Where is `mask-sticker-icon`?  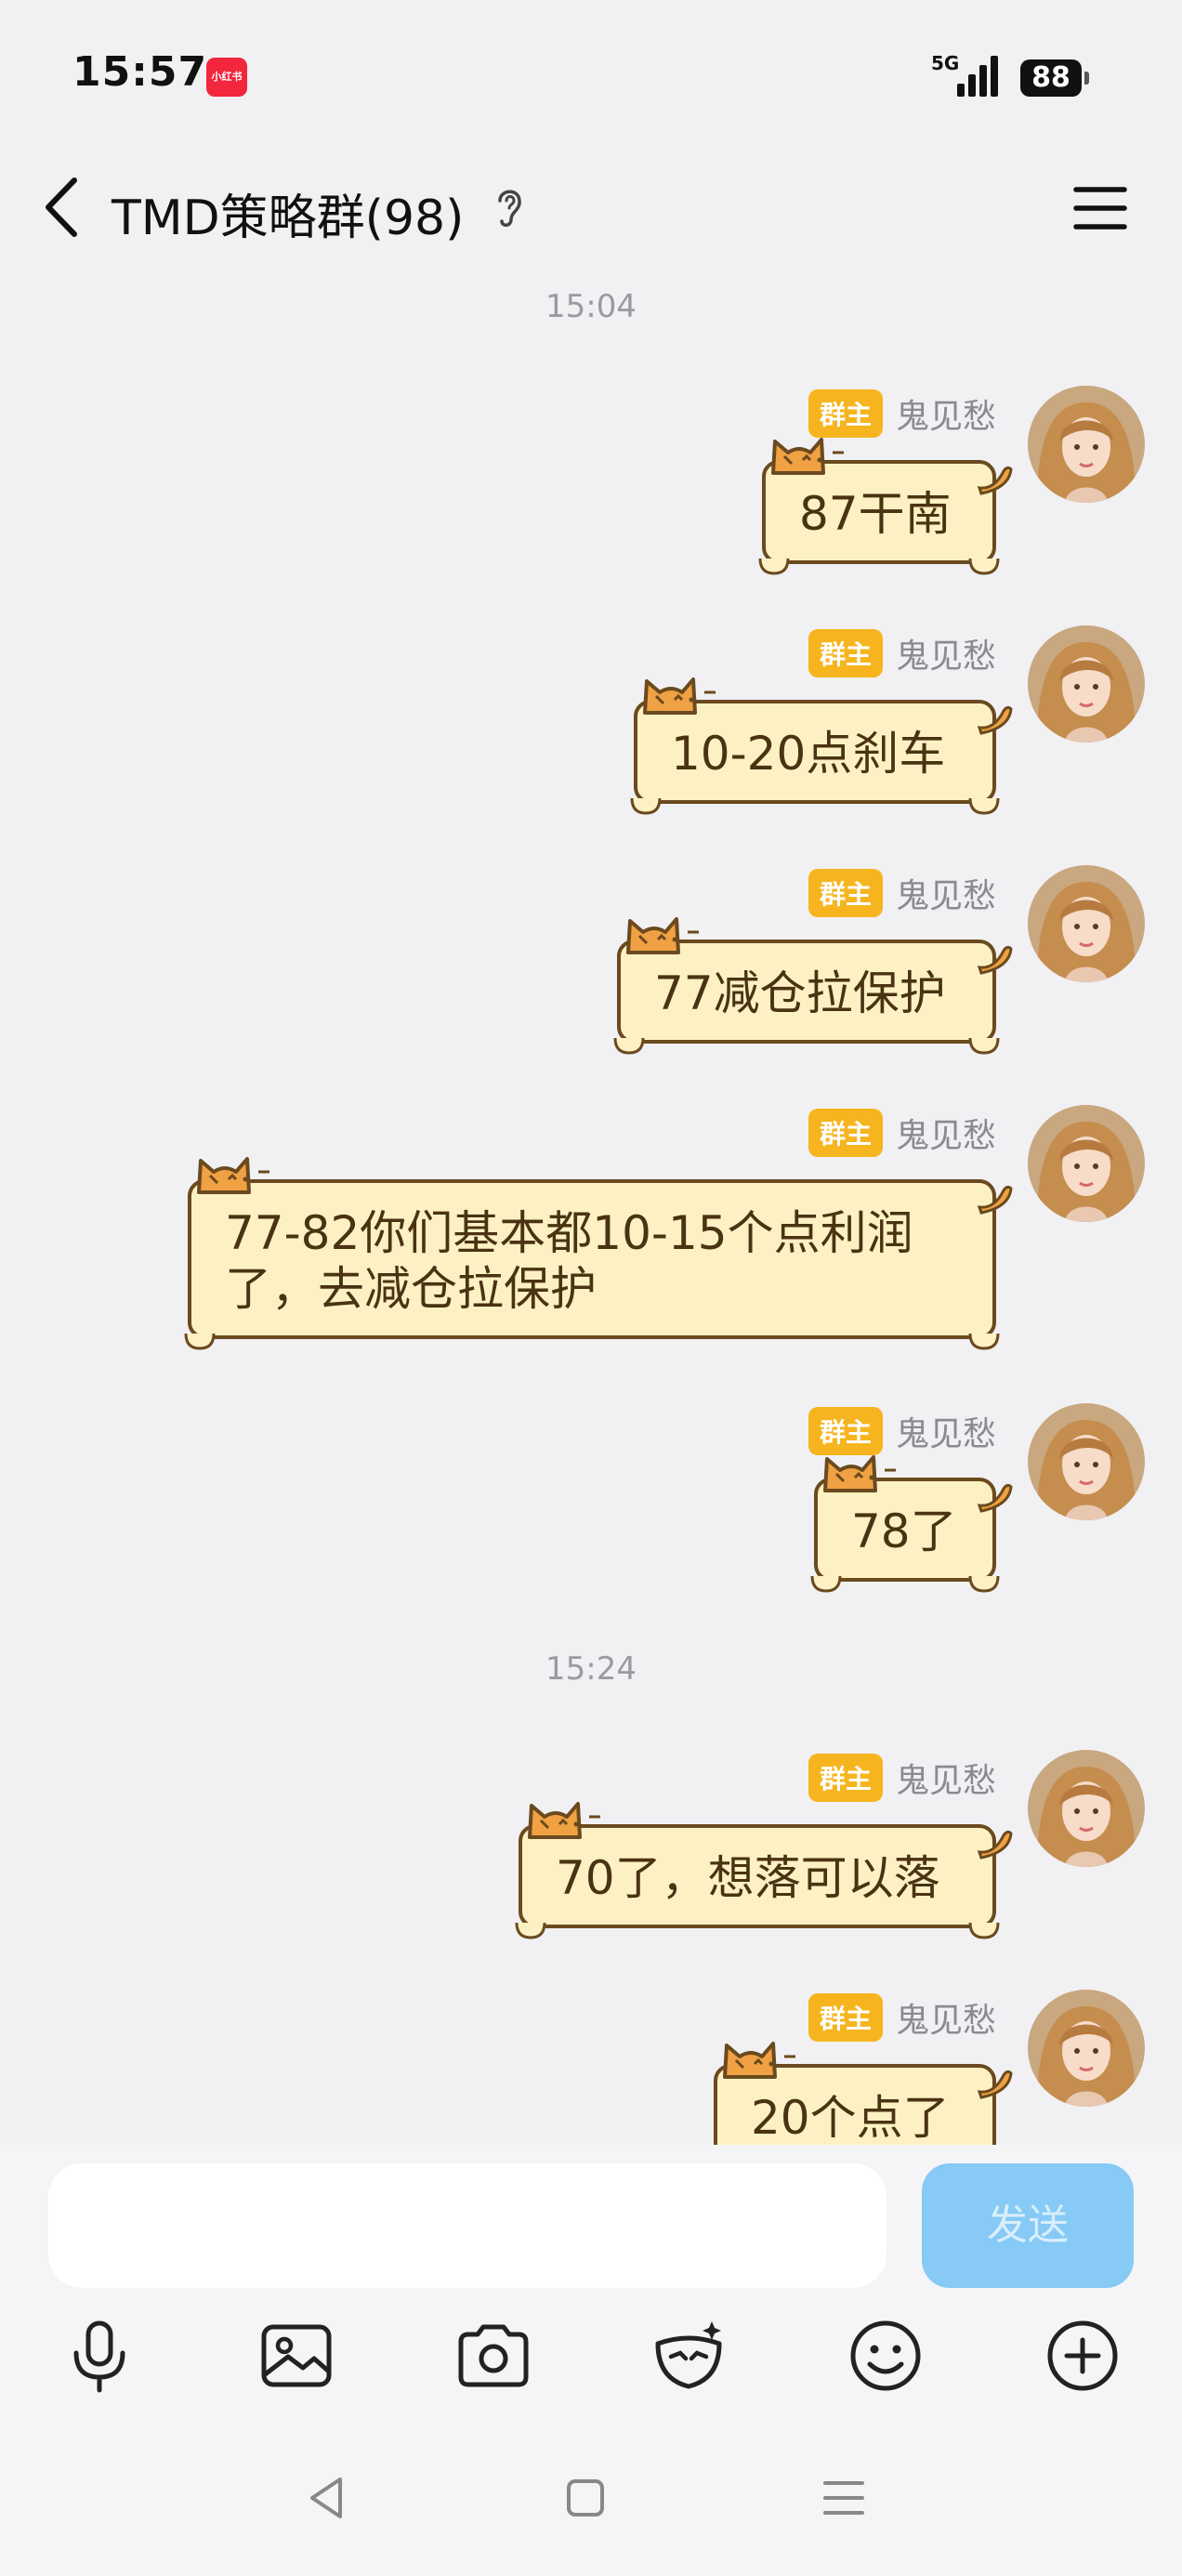 mask-sticker-icon is located at coordinates (688, 2356).